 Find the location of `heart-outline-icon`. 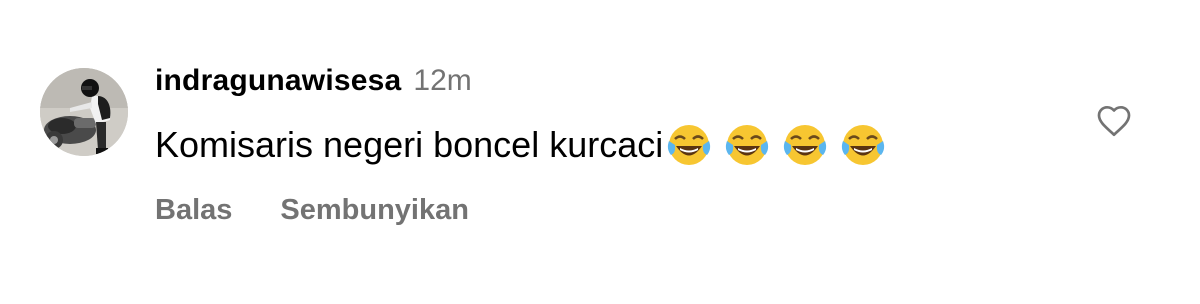

heart-outline-icon is located at coordinates (1114, 121).